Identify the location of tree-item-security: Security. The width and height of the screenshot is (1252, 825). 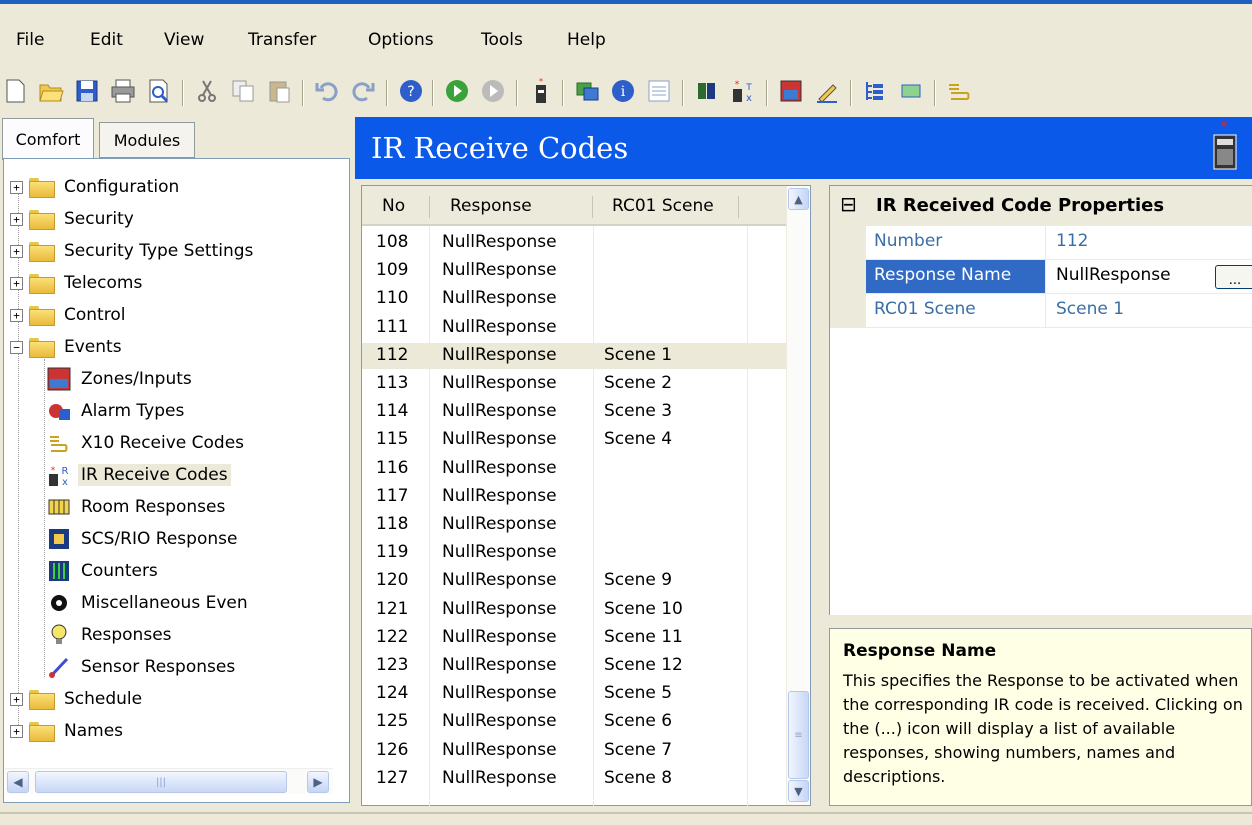
(99, 219).